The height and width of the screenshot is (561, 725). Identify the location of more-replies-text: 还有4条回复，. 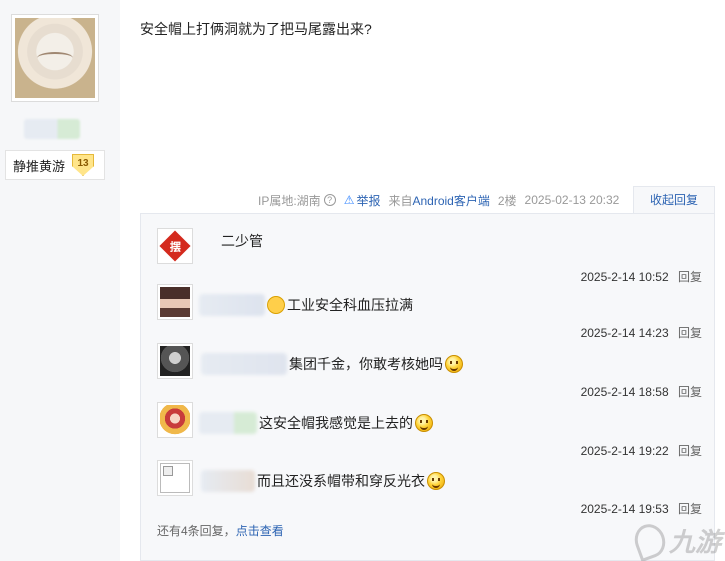
(196, 531).